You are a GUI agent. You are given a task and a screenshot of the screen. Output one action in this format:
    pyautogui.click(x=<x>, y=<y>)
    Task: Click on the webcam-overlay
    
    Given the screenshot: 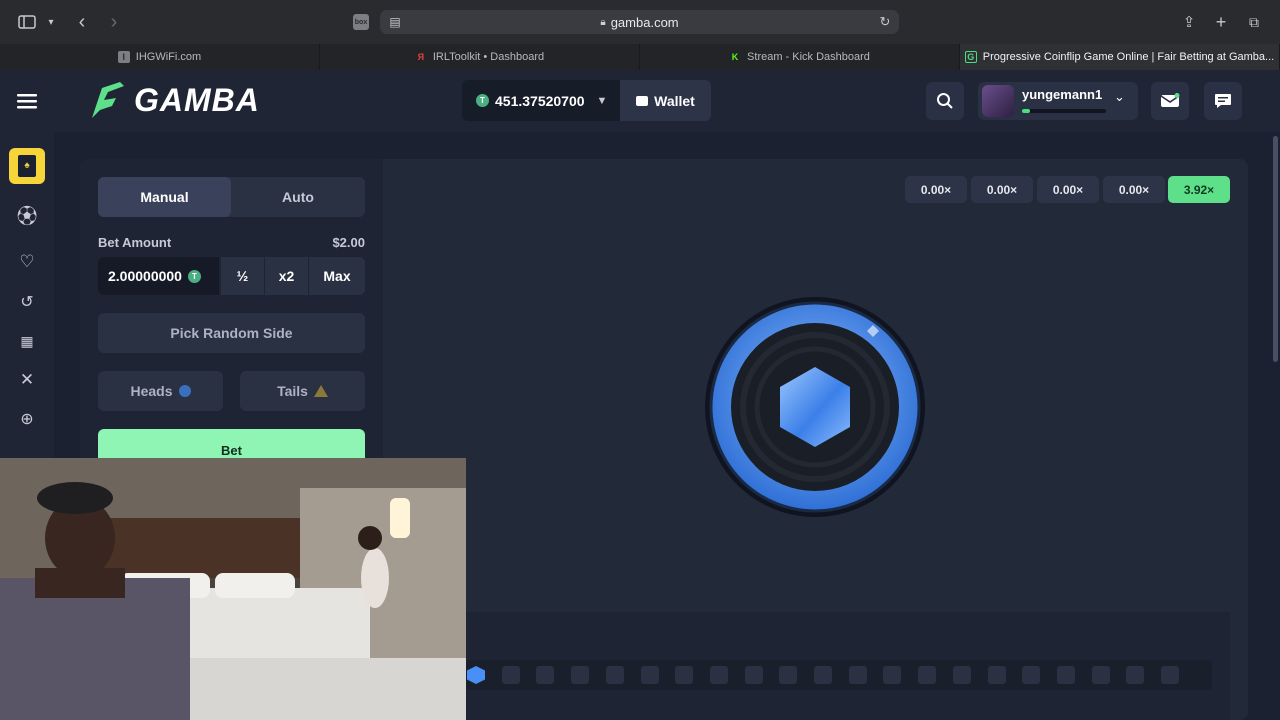 What is the action you would take?
    pyautogui.click(x=233, y=589)
    